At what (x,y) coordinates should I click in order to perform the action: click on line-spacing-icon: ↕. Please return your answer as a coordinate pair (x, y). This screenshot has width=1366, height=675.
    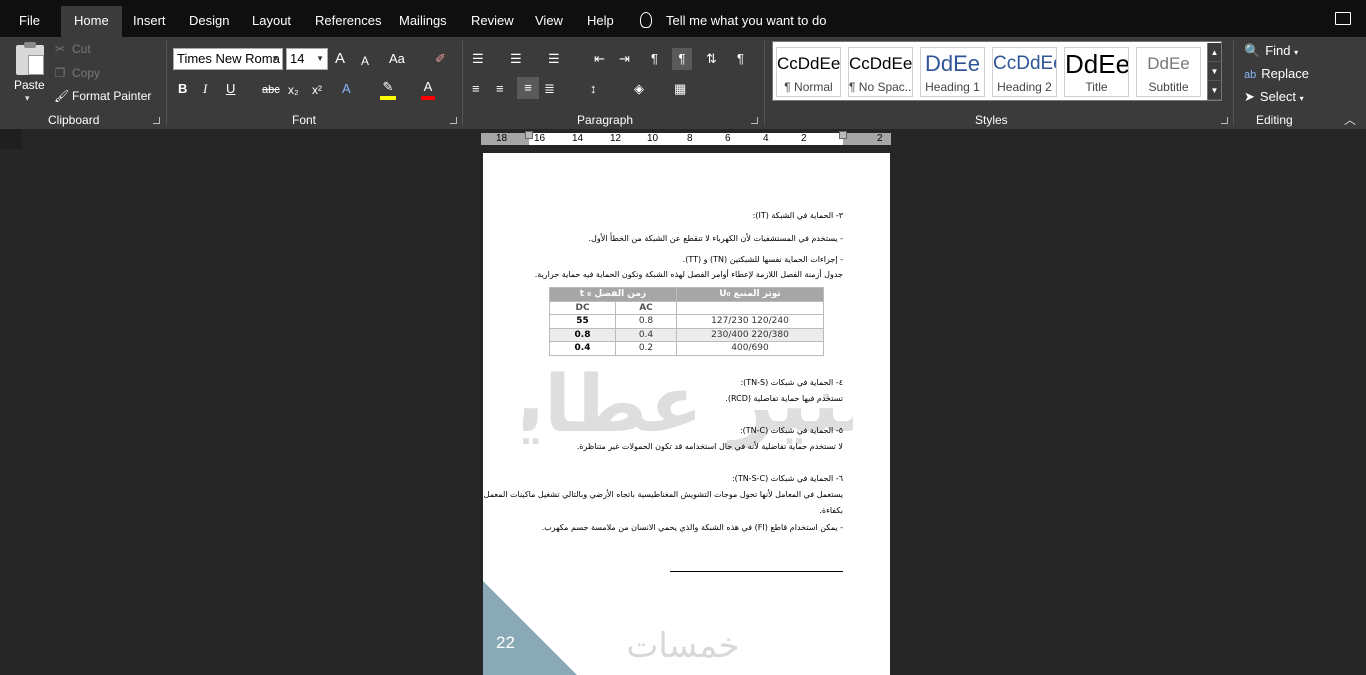
    Looking at the image, I should click on (593, 89).